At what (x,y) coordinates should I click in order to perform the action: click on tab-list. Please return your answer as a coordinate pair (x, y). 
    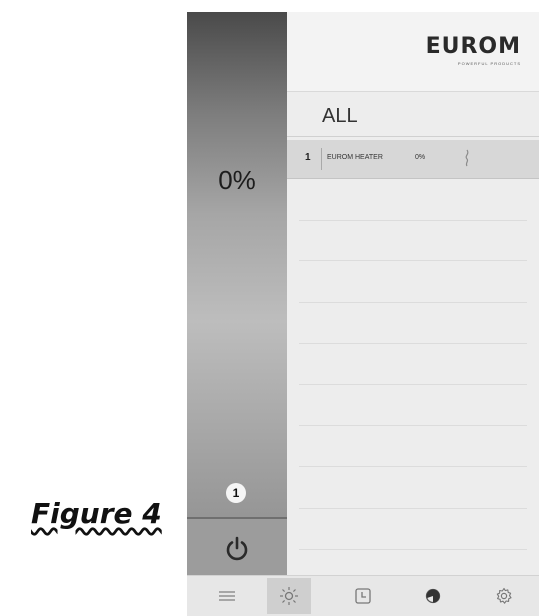
    Looking at the image, I should click on (227, 596).